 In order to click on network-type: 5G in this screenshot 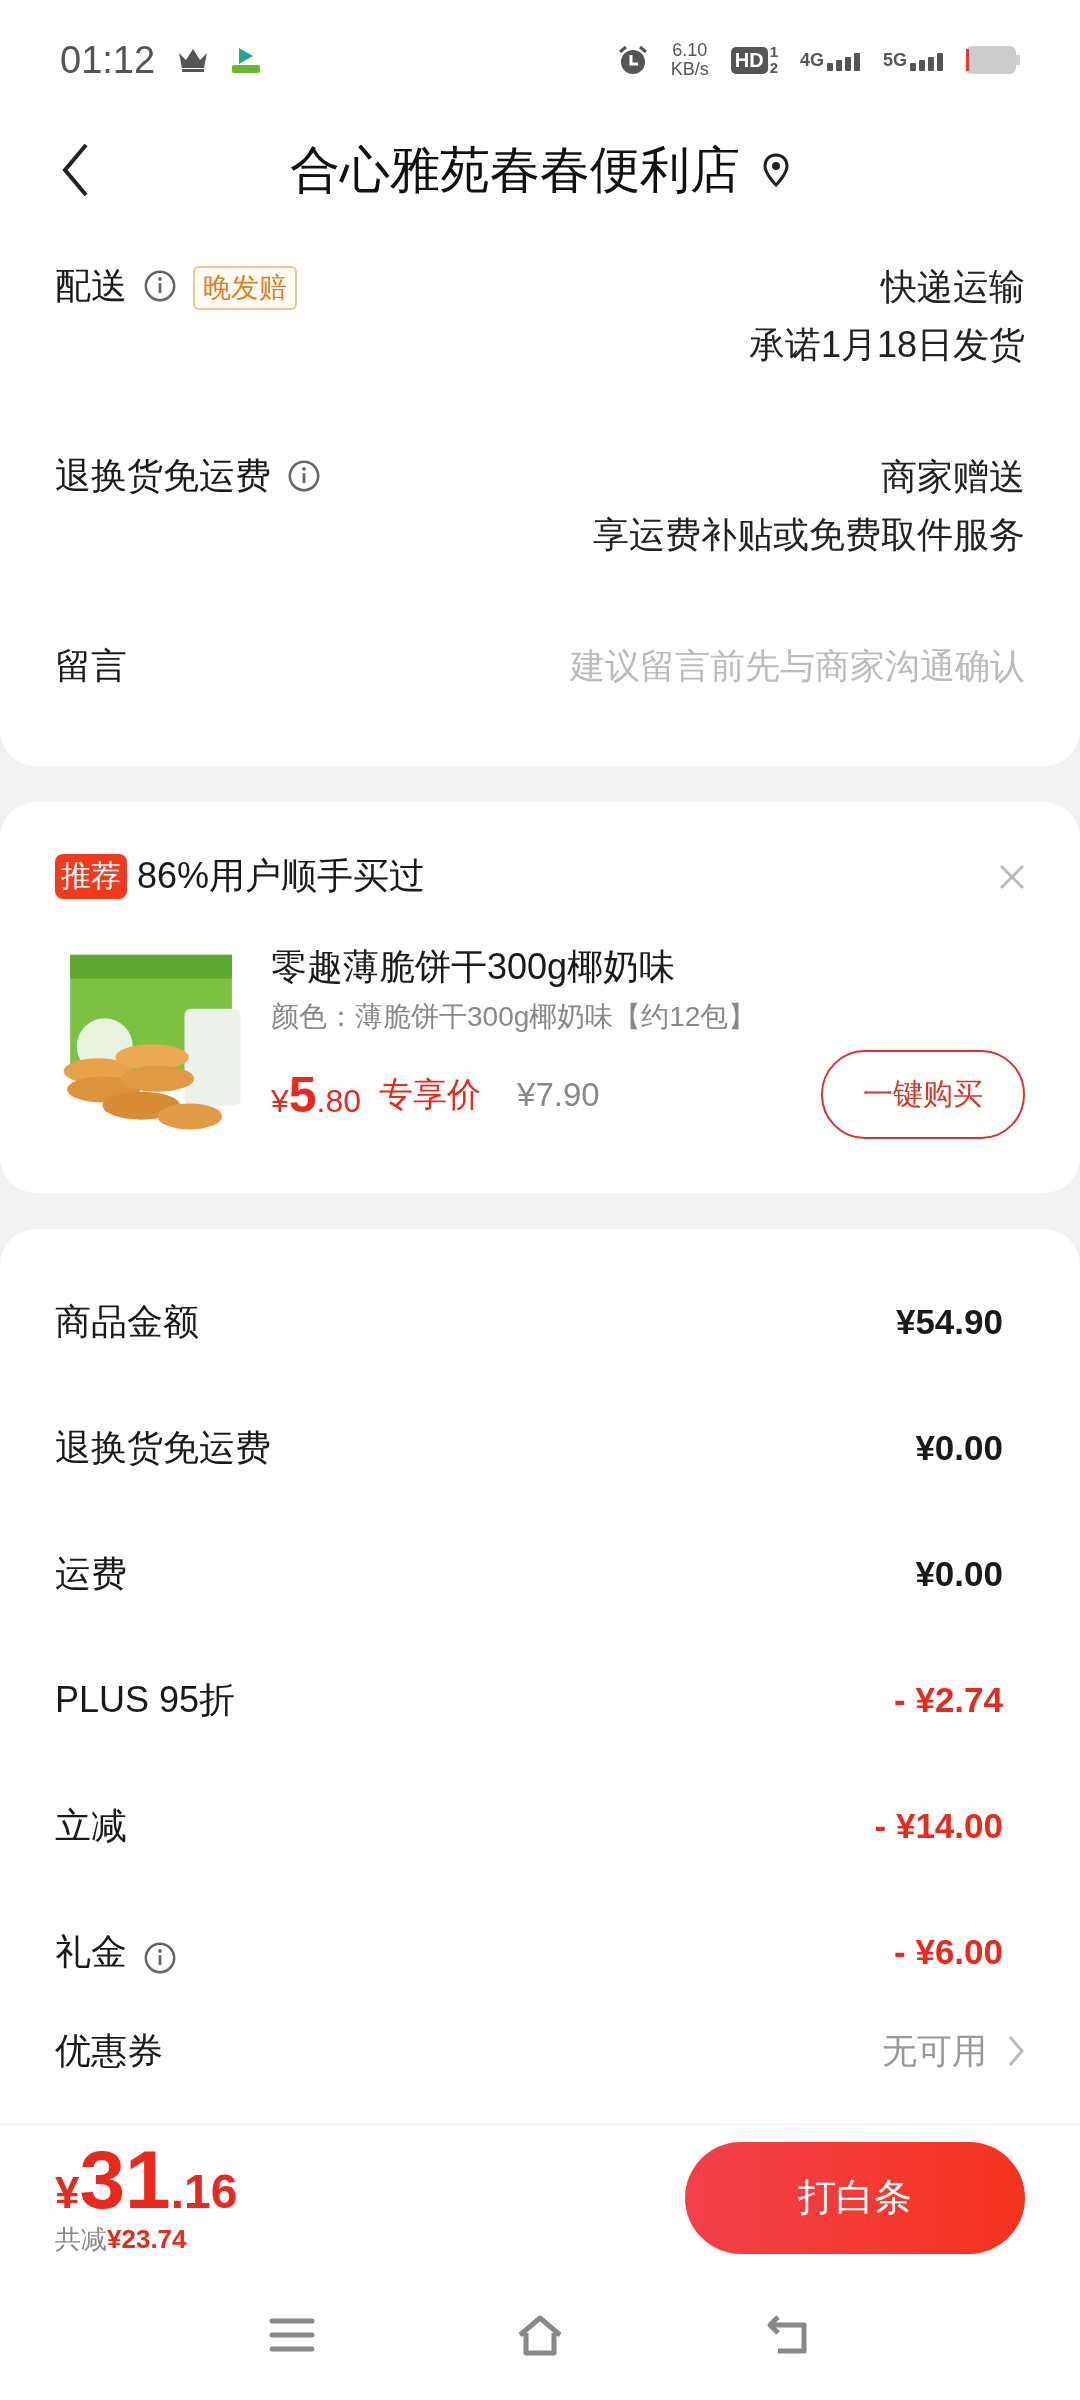, I will do `click(895, 60)`.